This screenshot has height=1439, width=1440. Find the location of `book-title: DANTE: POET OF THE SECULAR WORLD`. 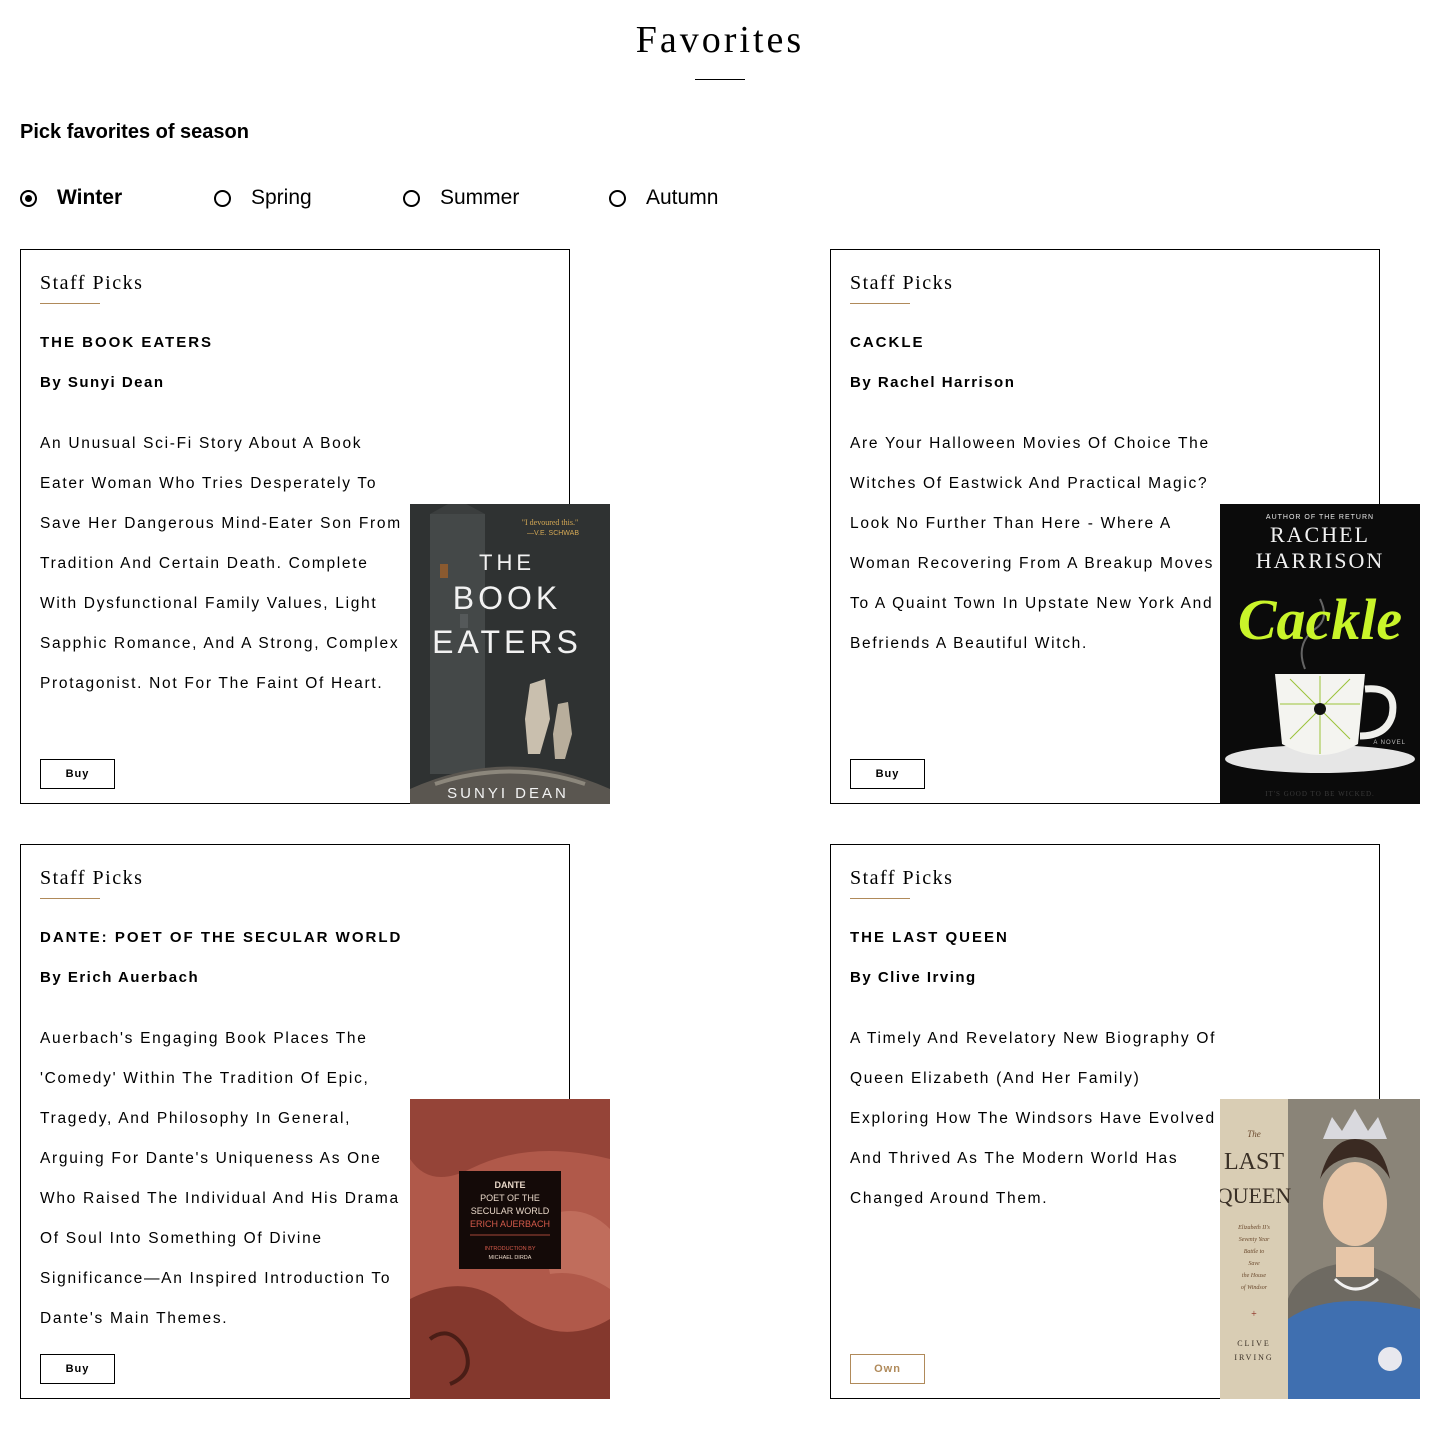

book-title: DANTE: POET OF THE SECULAR WORLD is located at coordinates (221, 937).